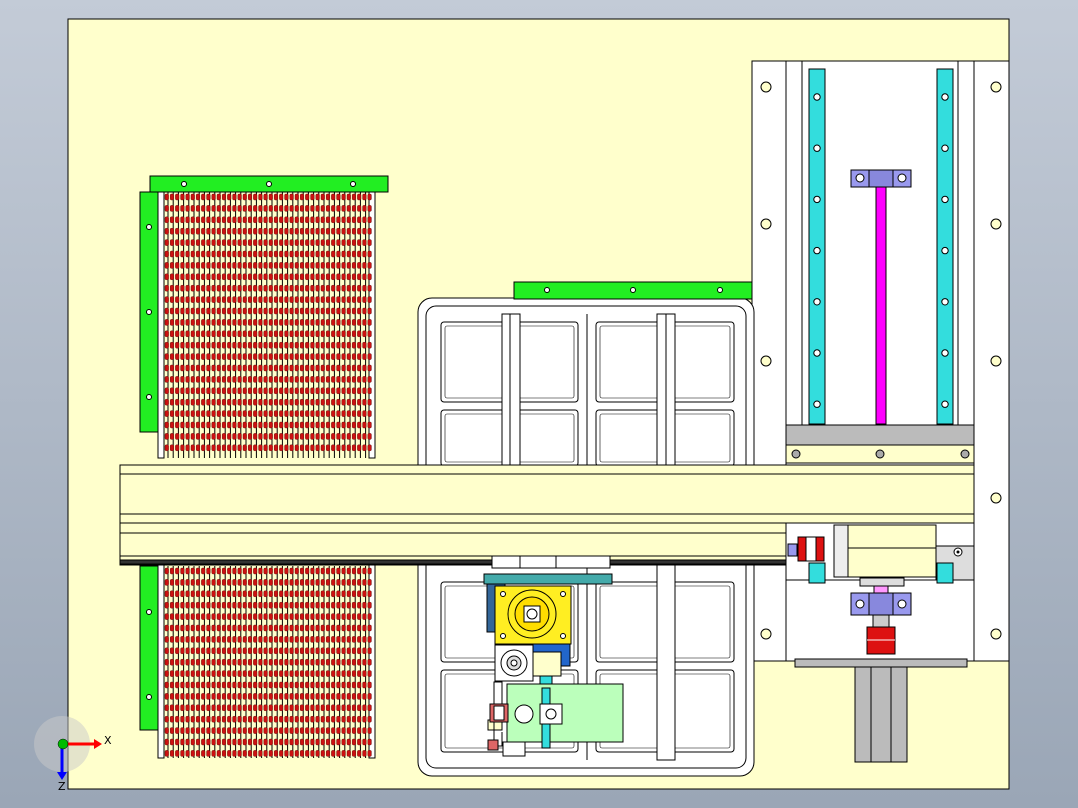 The width and height of the screenshot is (1078, 808). Describe the element at coordinates (880, 553) in the screenshot. I see `beam-drive-unit` at that location.